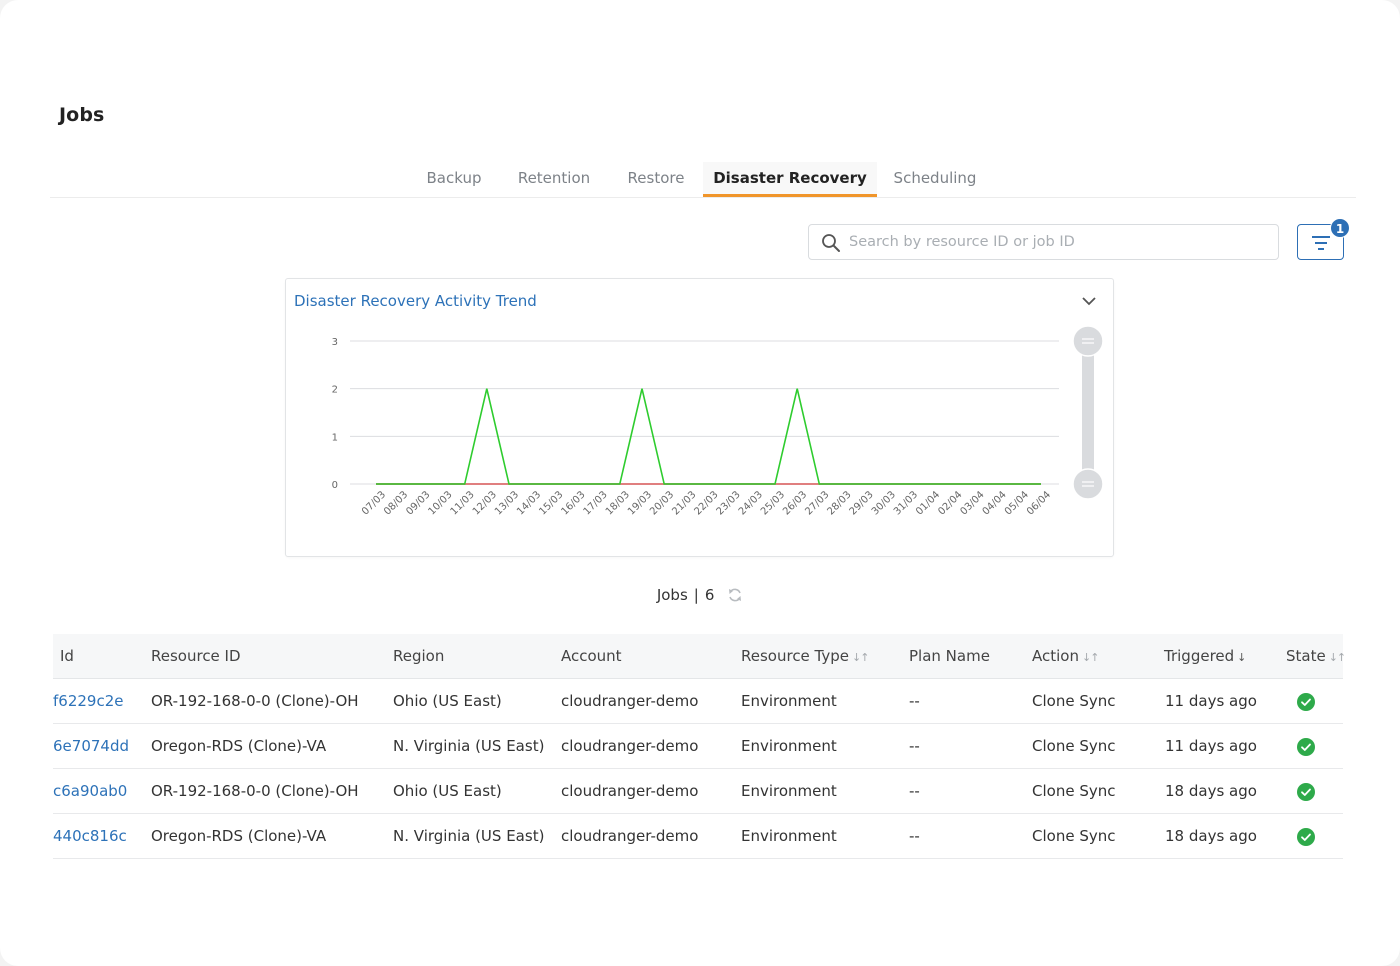 The height and width of the screenshot is (966, 1400). I want to click on x-tick-label: 18/03, so click(618, 503).